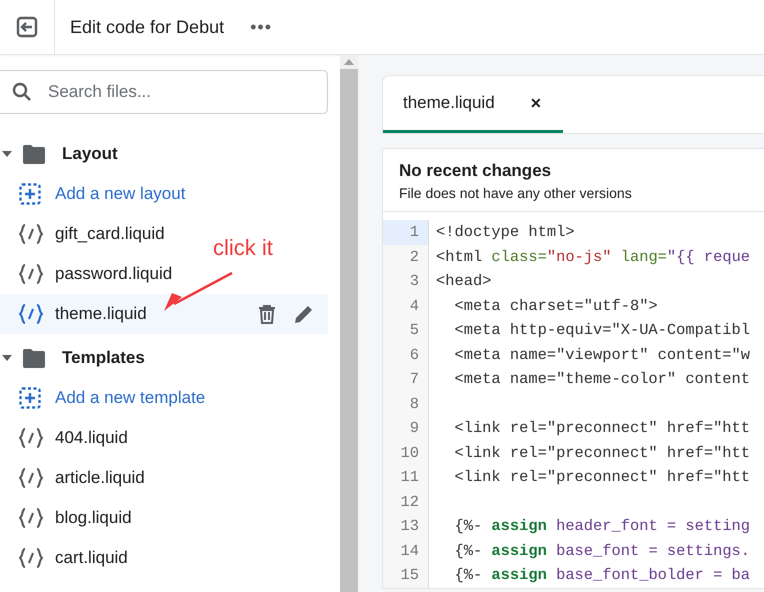 The height and width of the screenshot is (592, 764). I want to click on code-line: <head>, so click(464, 281).